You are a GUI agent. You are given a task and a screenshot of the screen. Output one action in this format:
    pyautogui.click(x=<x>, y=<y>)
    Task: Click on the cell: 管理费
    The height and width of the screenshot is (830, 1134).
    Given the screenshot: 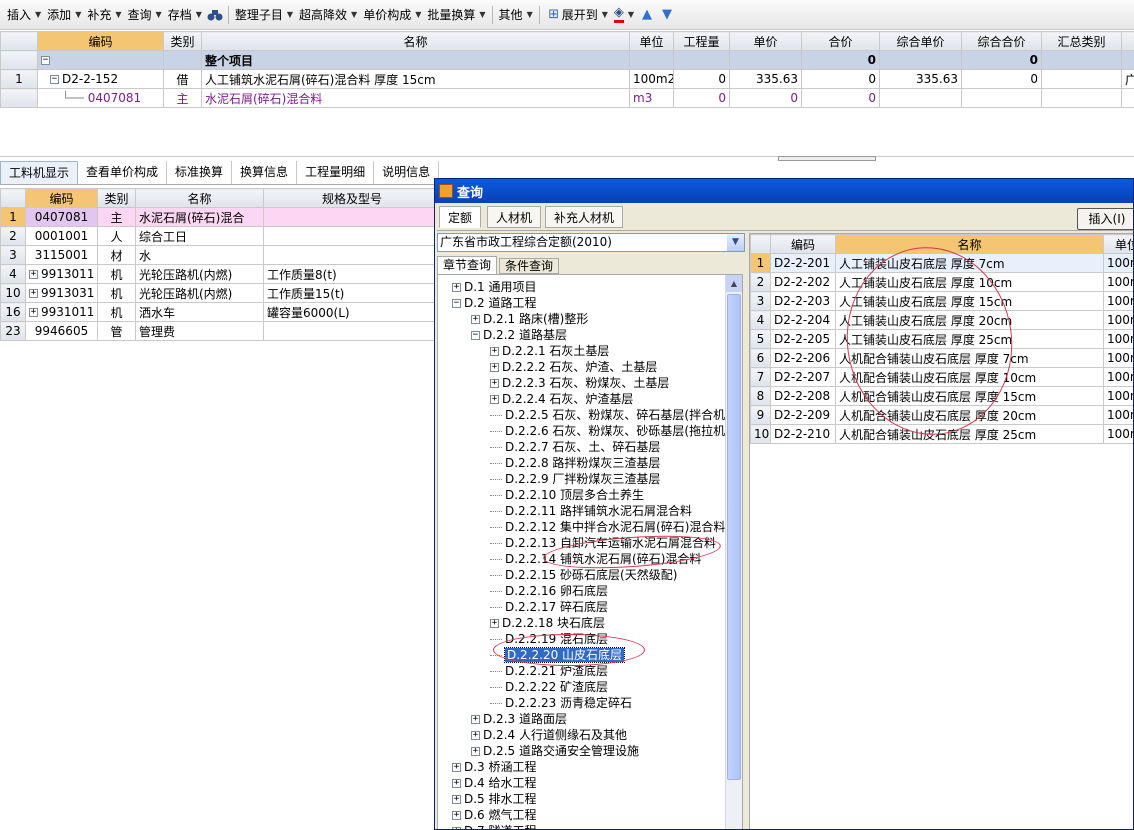 What is the action you would take?
    pyautogui.click(x=199, y=331)
    